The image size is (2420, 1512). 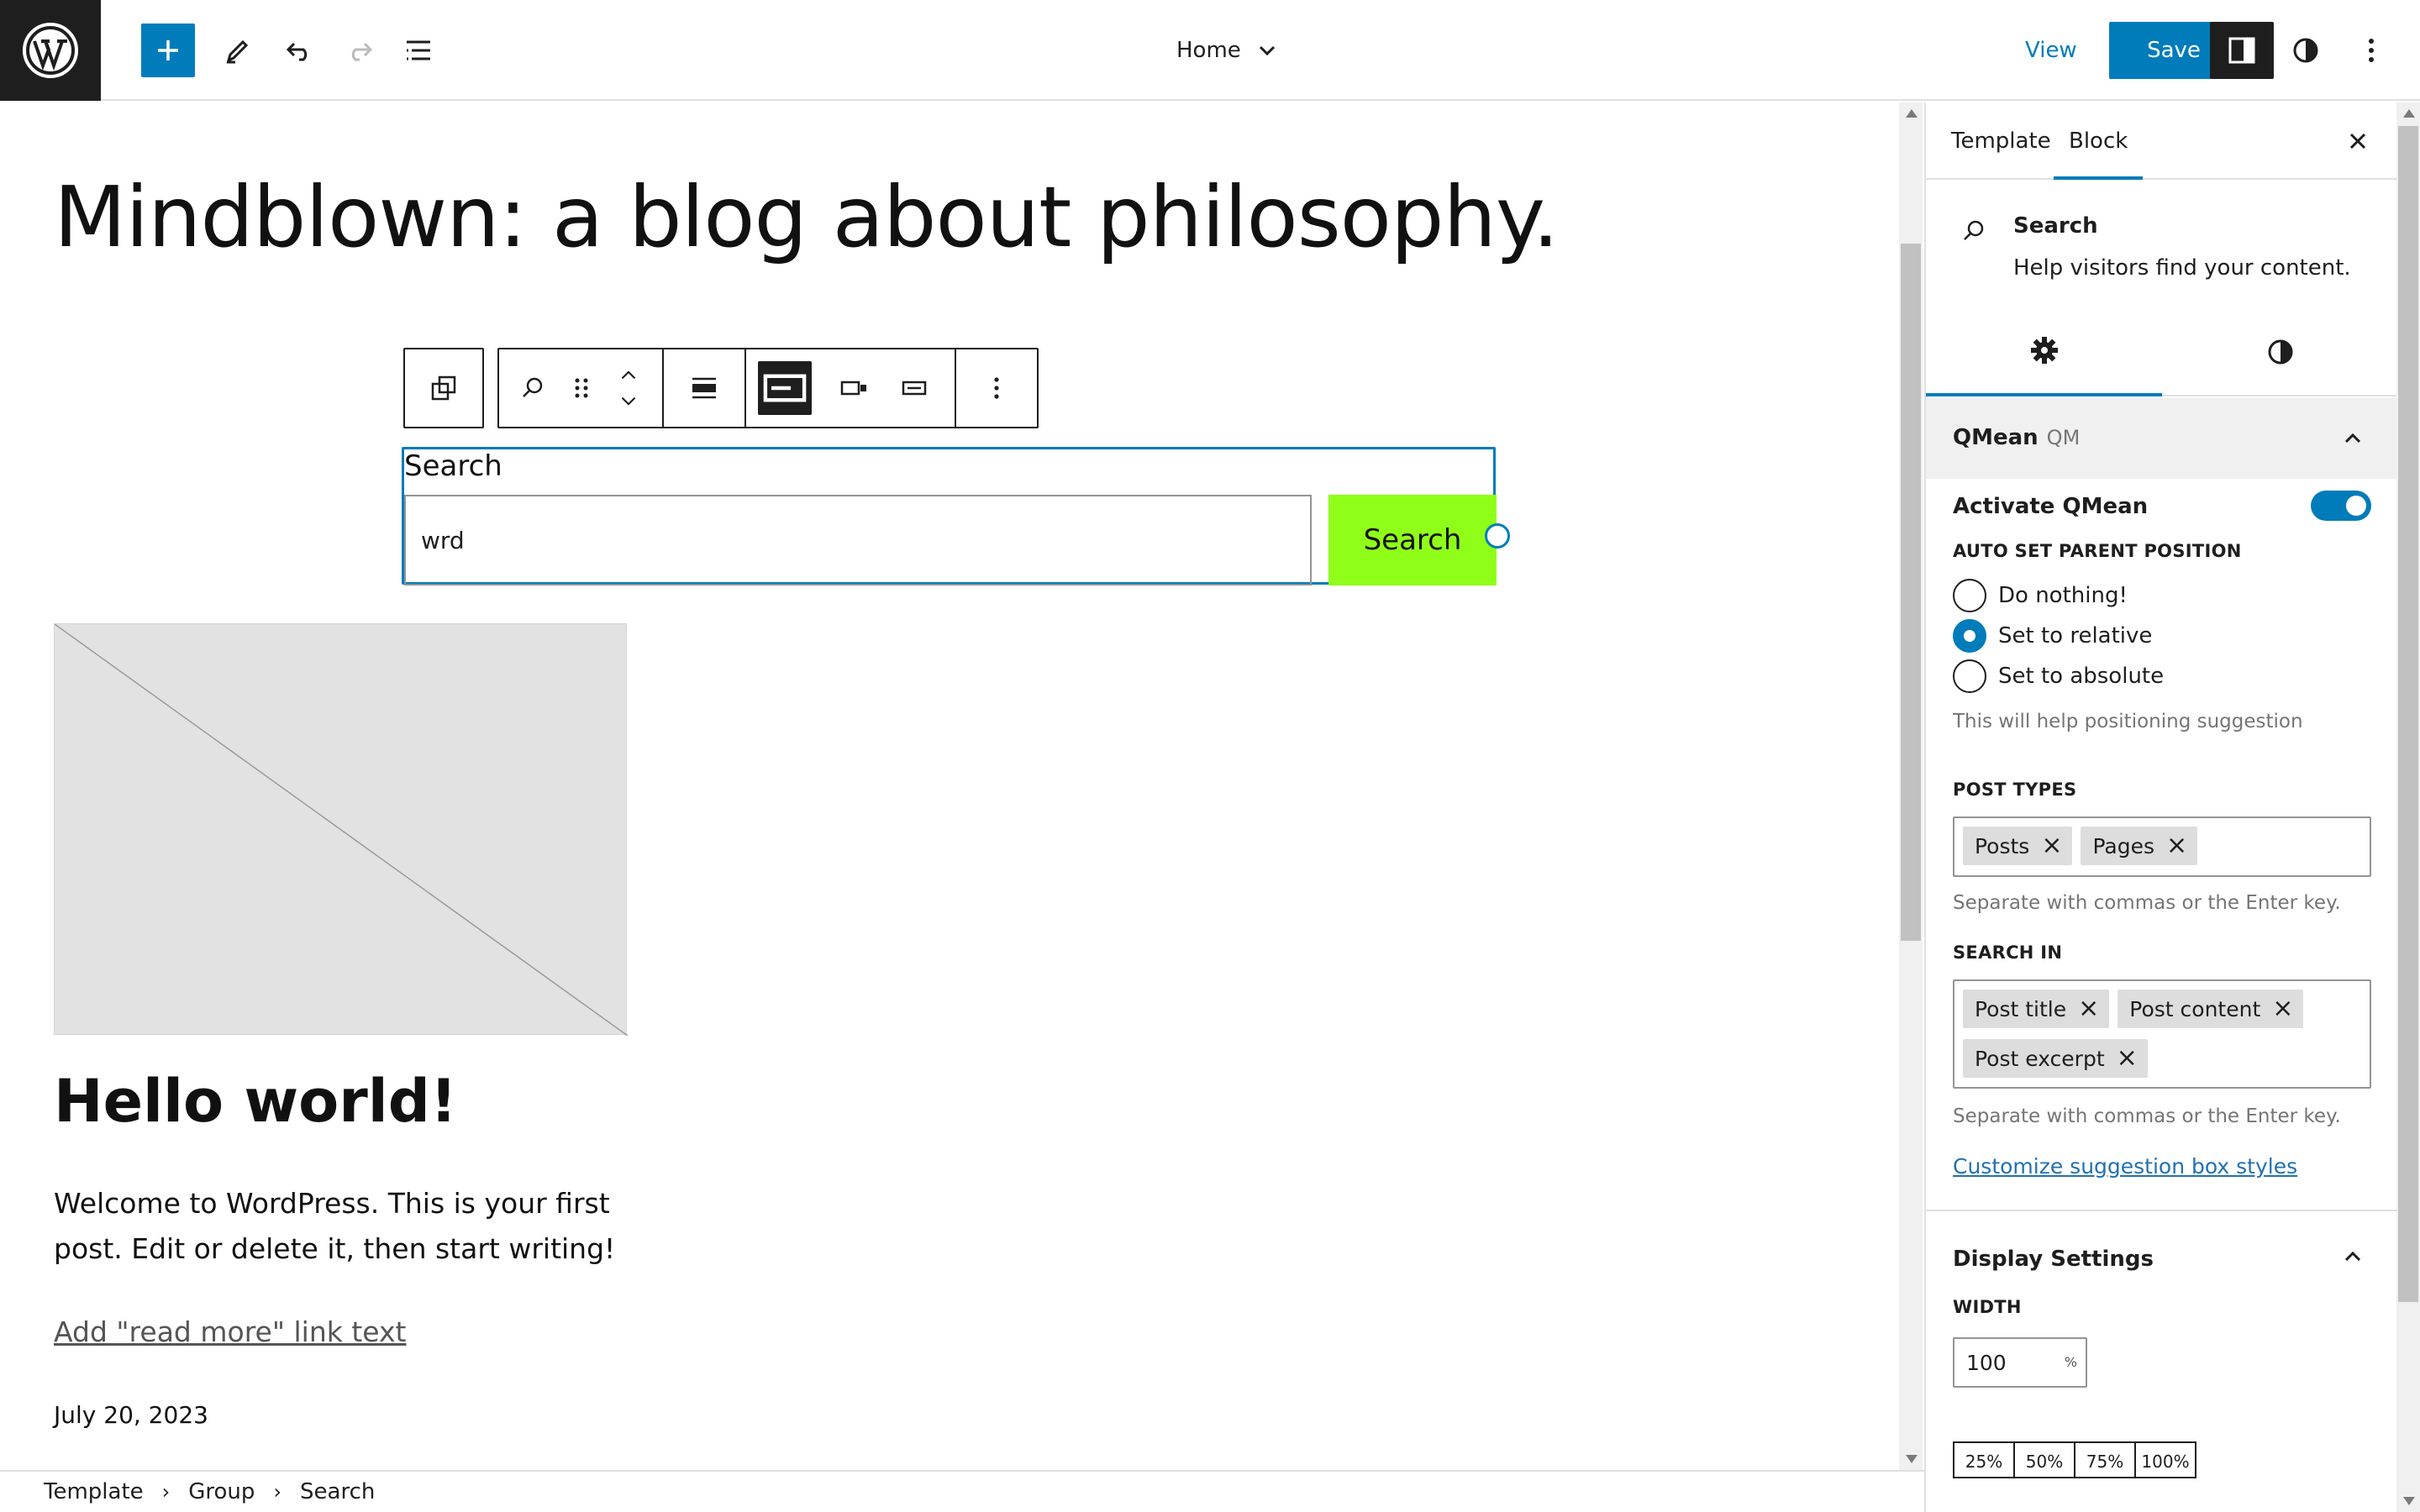 I want to click on activate-qmean-label: Activate QMean, so click(x=2051, y=506).